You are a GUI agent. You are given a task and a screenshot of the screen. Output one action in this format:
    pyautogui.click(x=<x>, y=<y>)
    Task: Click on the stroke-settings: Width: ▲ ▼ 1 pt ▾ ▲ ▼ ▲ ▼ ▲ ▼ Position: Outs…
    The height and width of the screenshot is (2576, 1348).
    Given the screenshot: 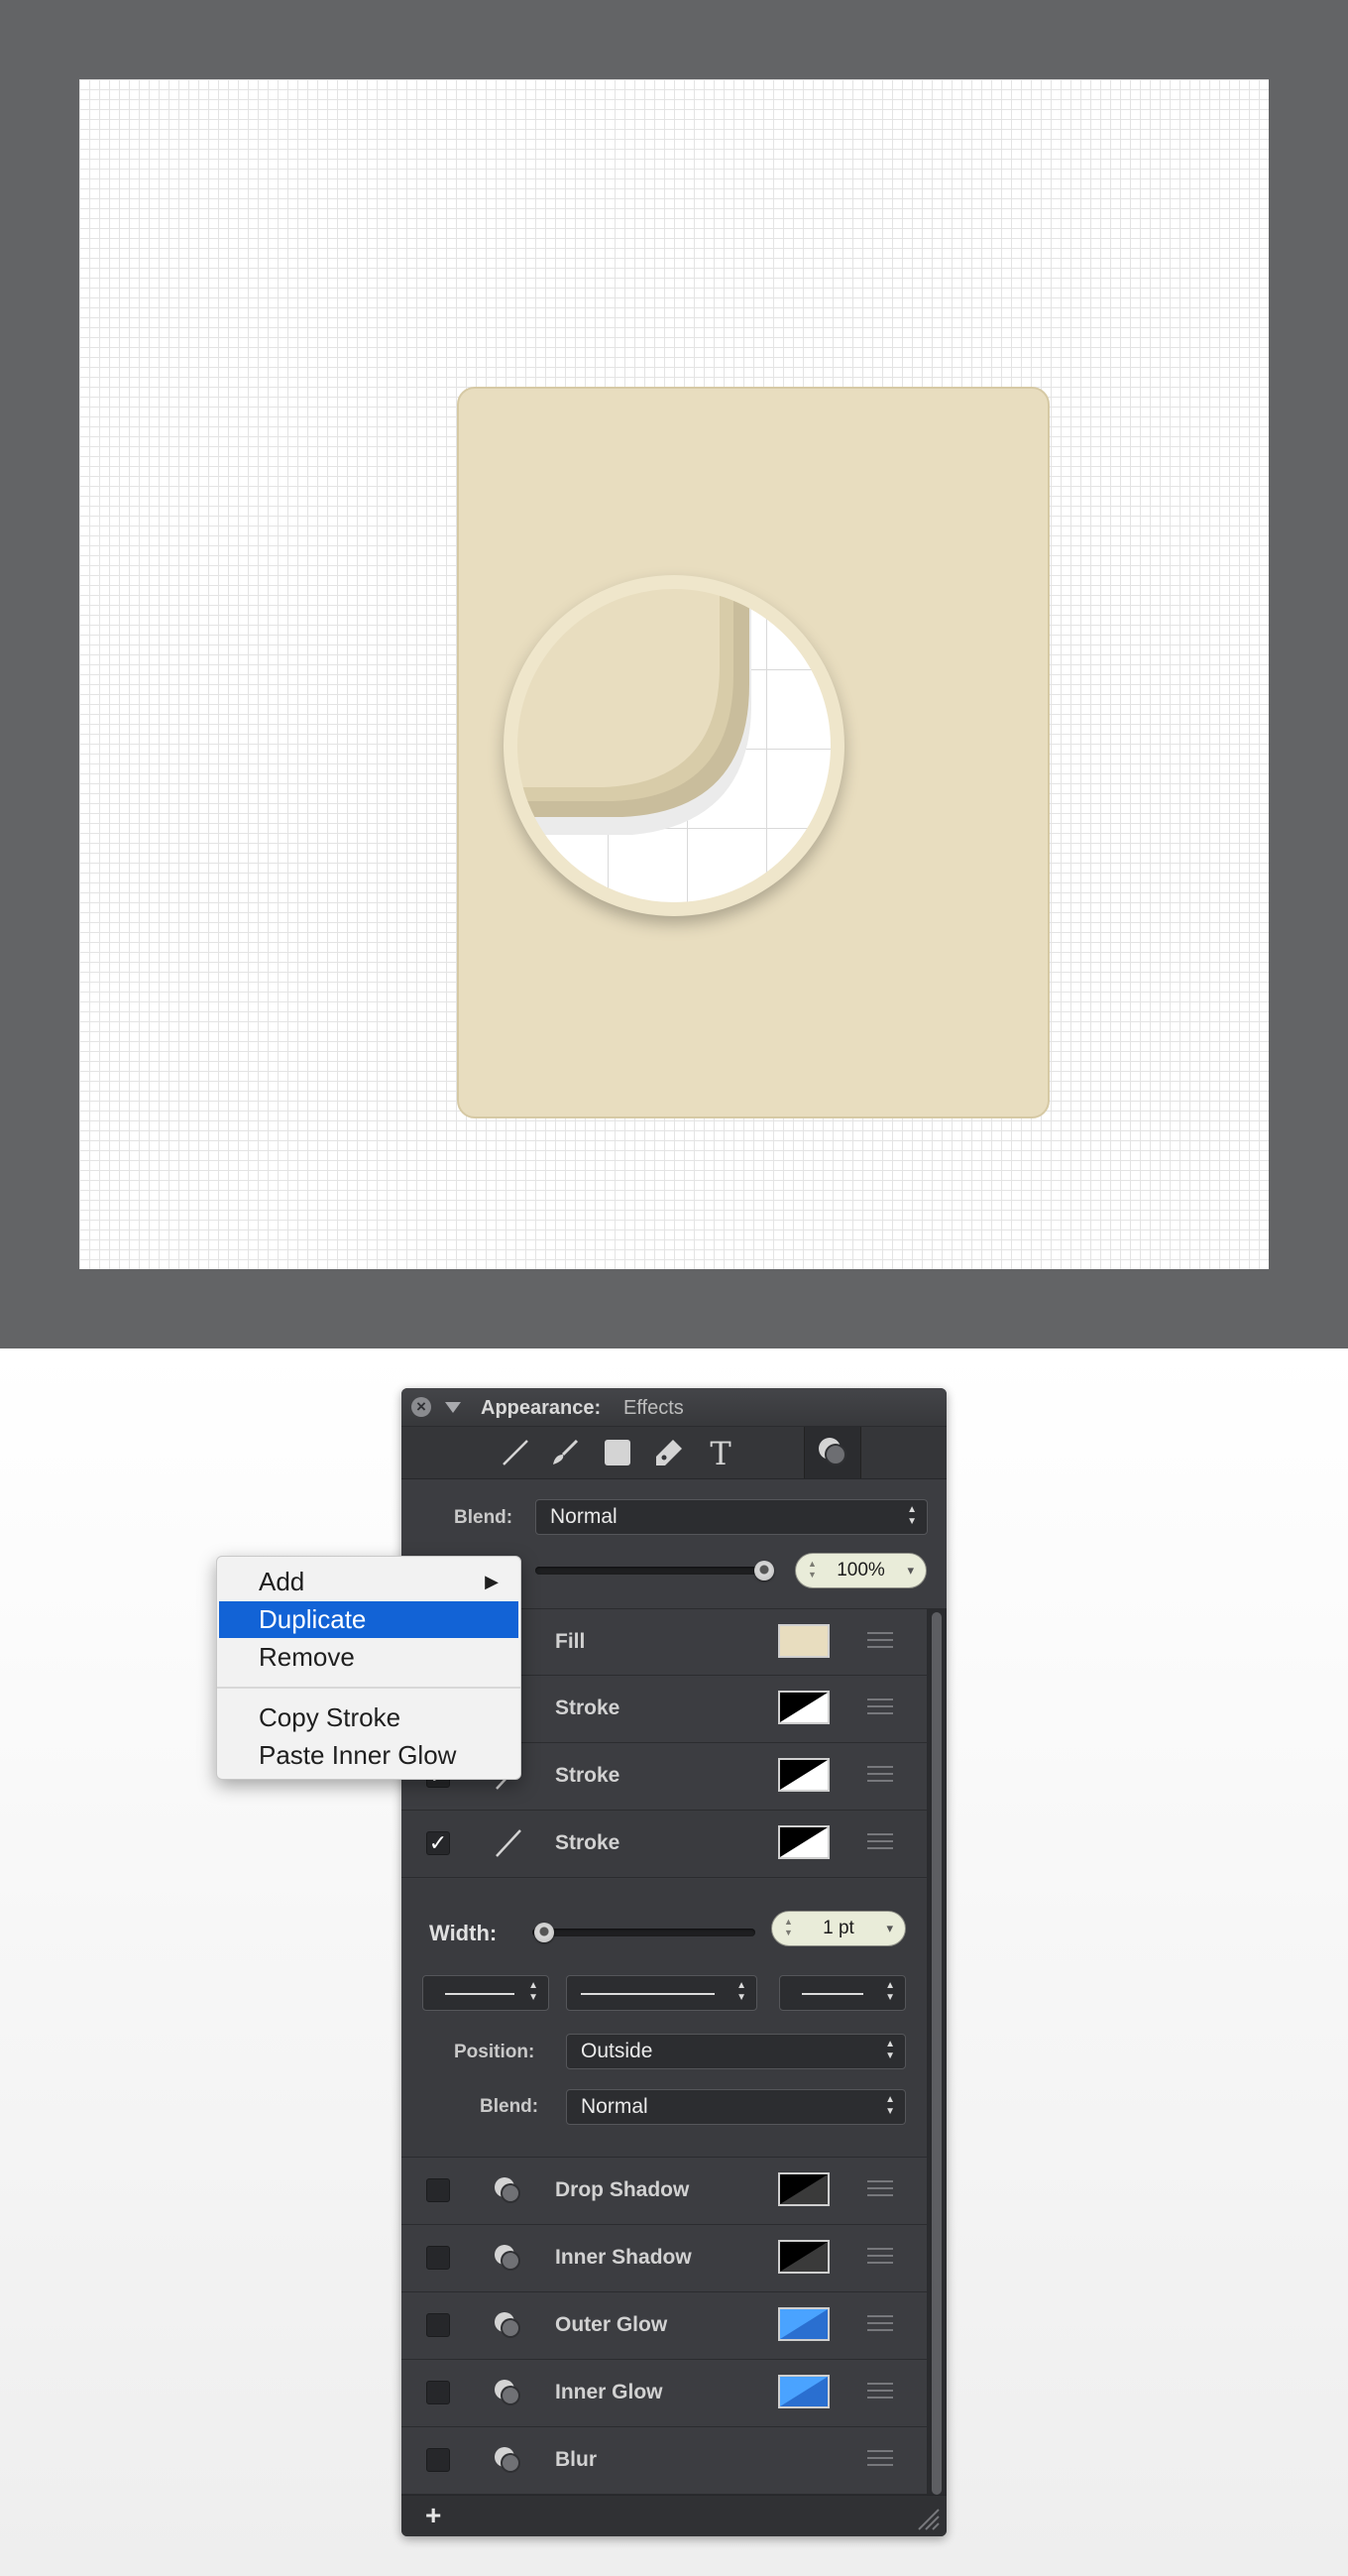 What is the action you would take?
    pyautogui.click(x=664, y=2019)
    